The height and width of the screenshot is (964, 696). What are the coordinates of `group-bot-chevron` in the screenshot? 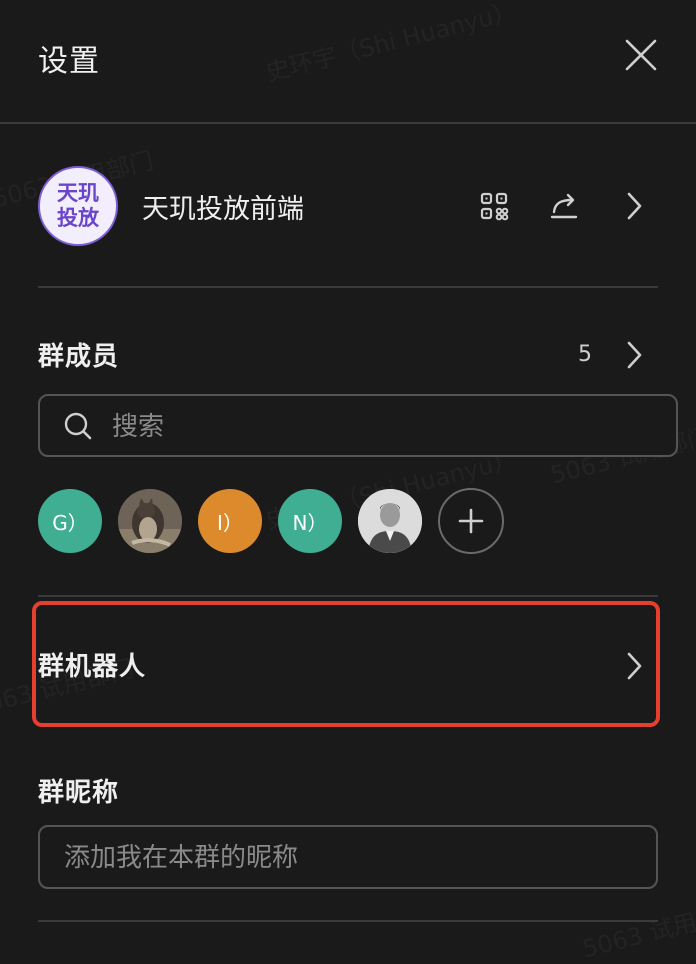 It's located at (634, 666).